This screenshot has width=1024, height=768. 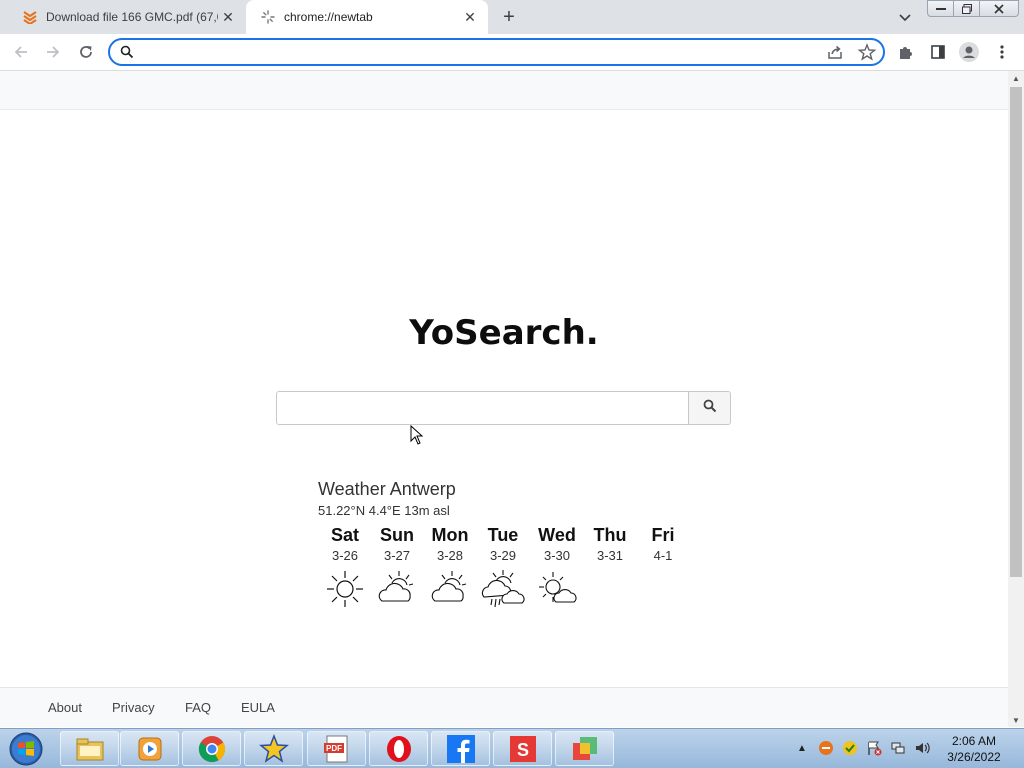 I want to click on clock-date: 3/26/2022, so click(x=974, y=757).